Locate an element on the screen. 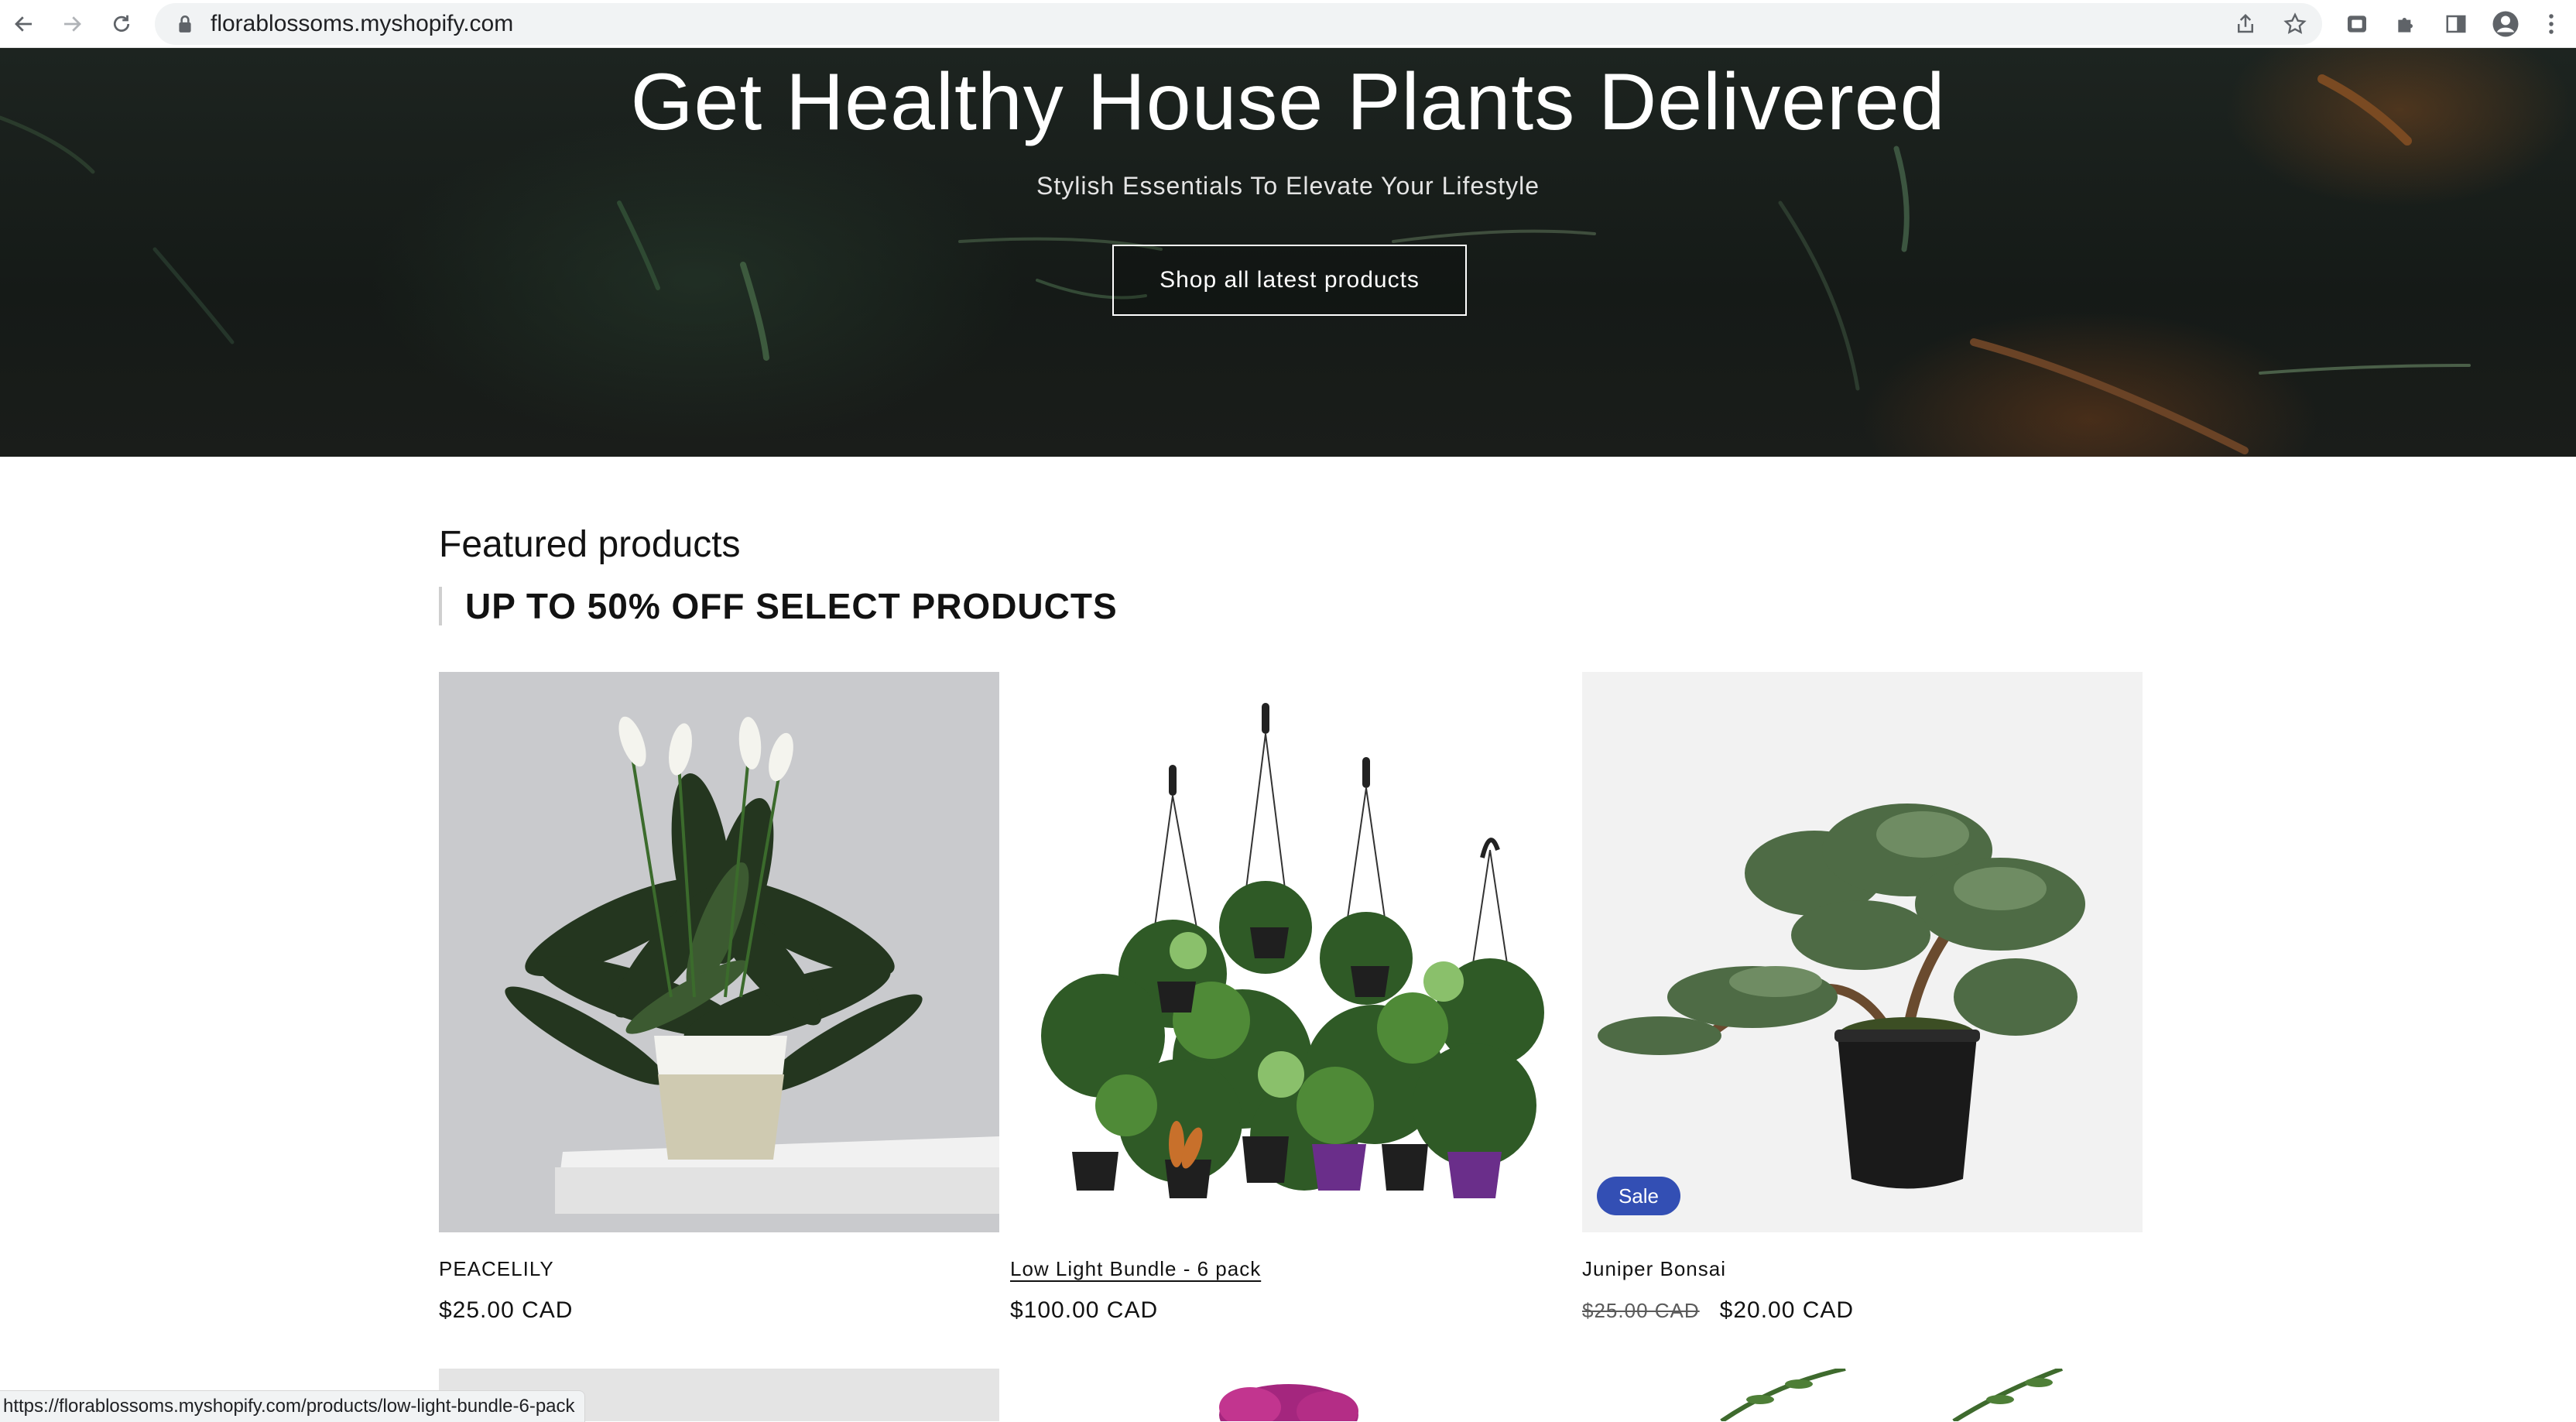 This screenshot has width=2576, height=1422. extension-app-icon is located at coordinates (2357, 24).